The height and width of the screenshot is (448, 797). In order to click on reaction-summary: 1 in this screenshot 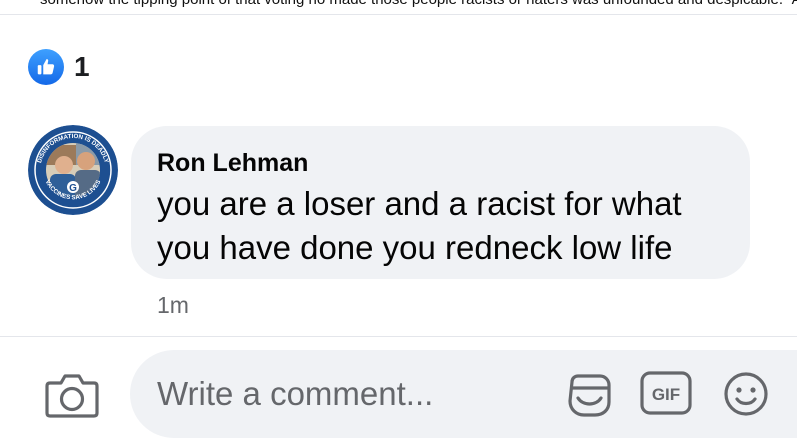, I will do `click(59, 67)`.